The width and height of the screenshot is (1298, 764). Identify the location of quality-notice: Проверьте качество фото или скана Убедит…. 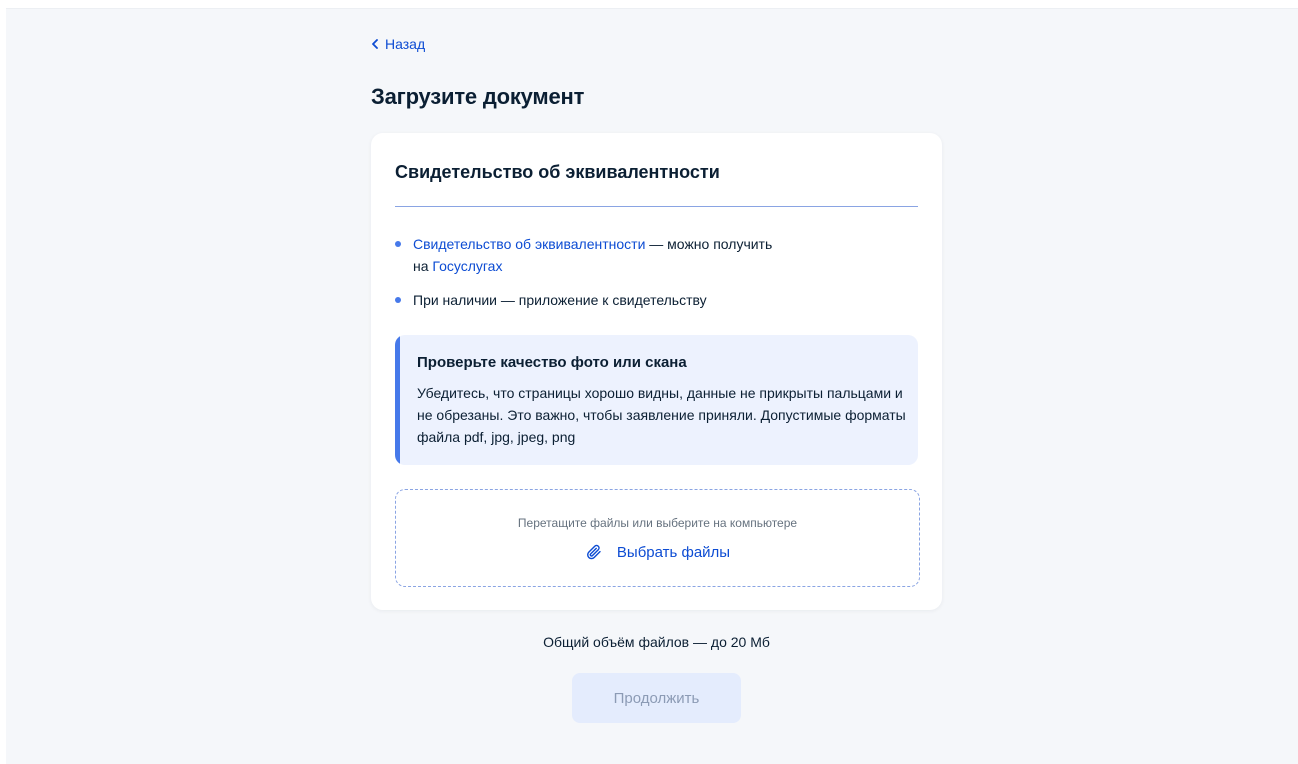
(656, 400).